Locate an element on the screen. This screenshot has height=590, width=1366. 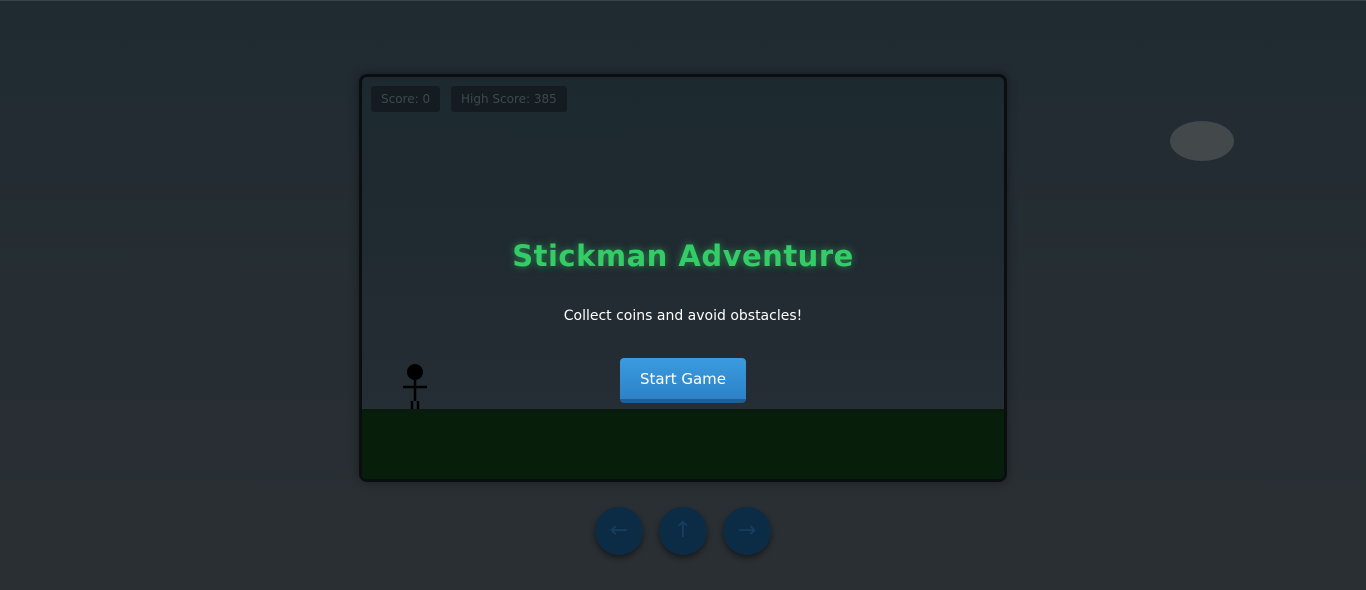
jump-button: ↑ is located at coordinates (683, 531).